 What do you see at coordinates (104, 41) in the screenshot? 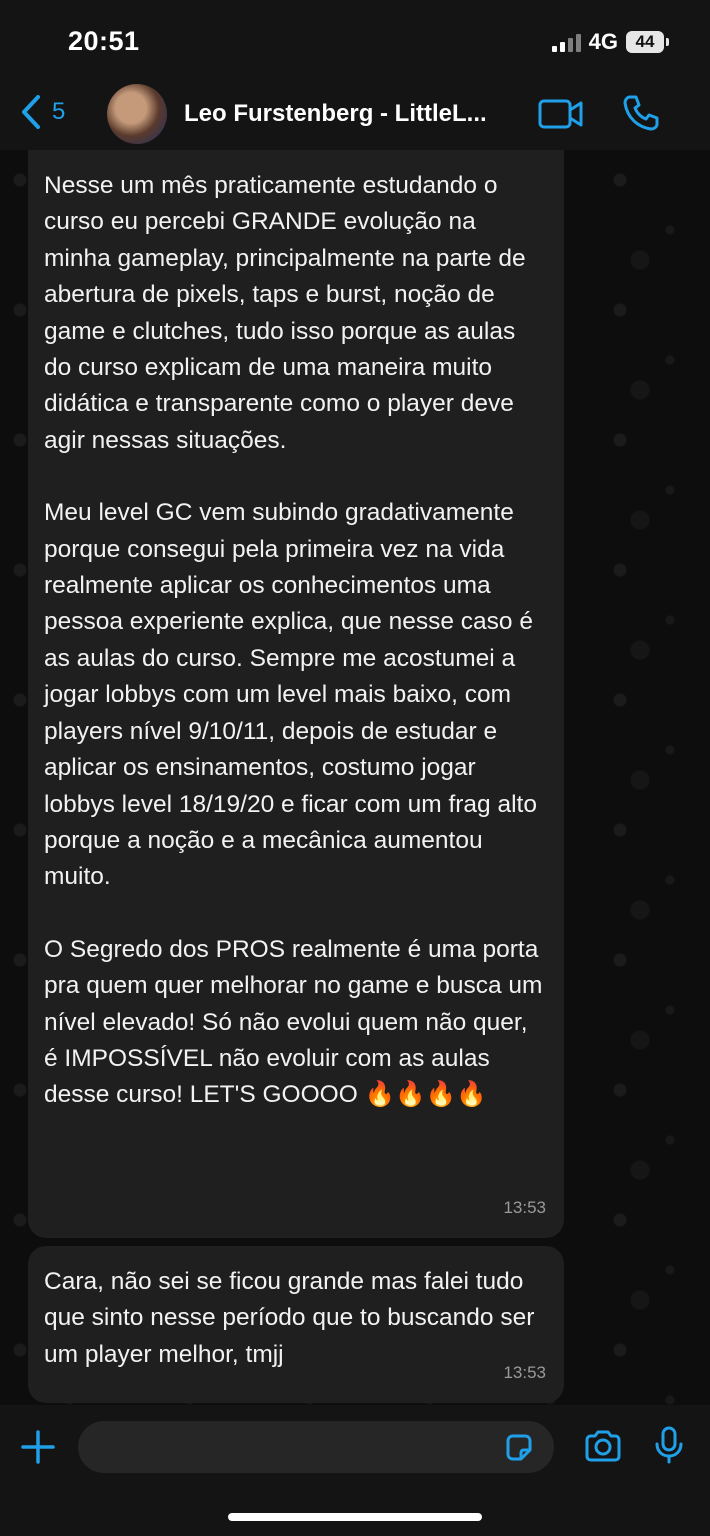
I see `status-time: 20:51` at bounding box center [104, 41].